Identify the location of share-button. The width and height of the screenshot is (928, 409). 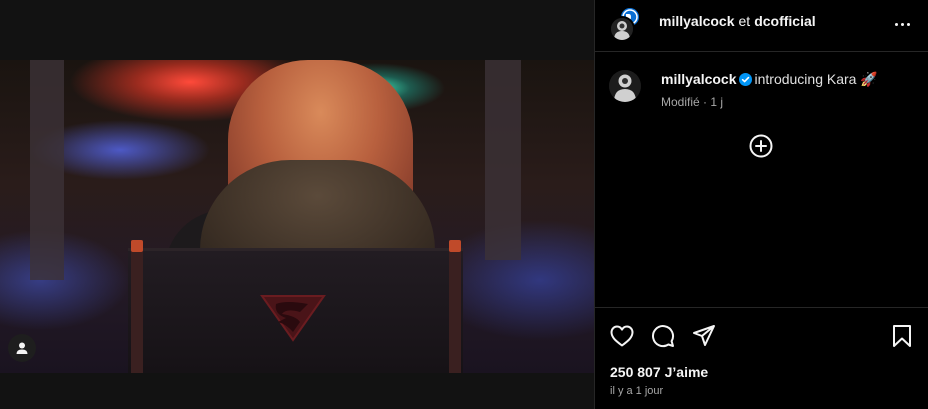
(704, 336).